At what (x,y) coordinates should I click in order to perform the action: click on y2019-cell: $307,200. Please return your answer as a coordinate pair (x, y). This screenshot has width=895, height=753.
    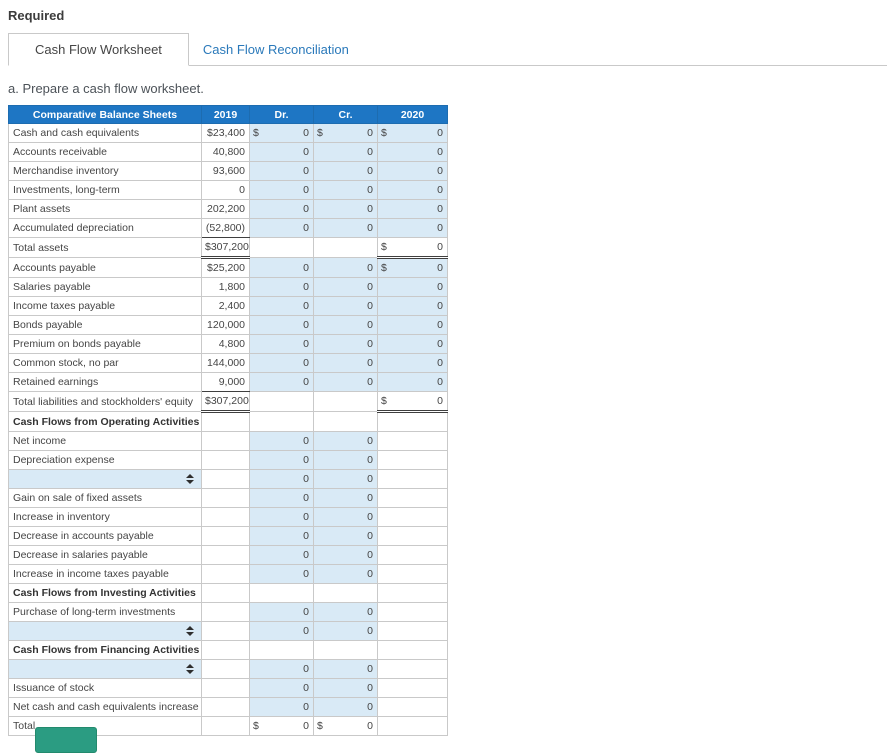
    Looking at the image, I should click on (225, 248).